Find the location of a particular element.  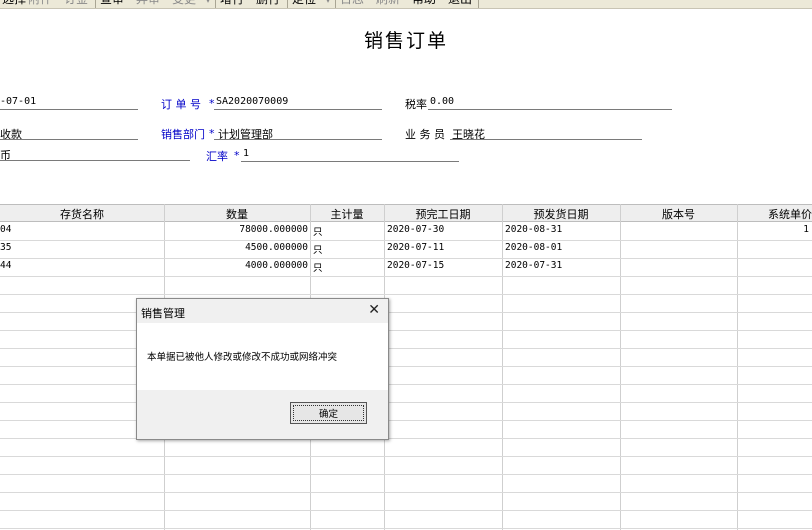

order-date-field: -07-01 is located at coordinates (18, 101).